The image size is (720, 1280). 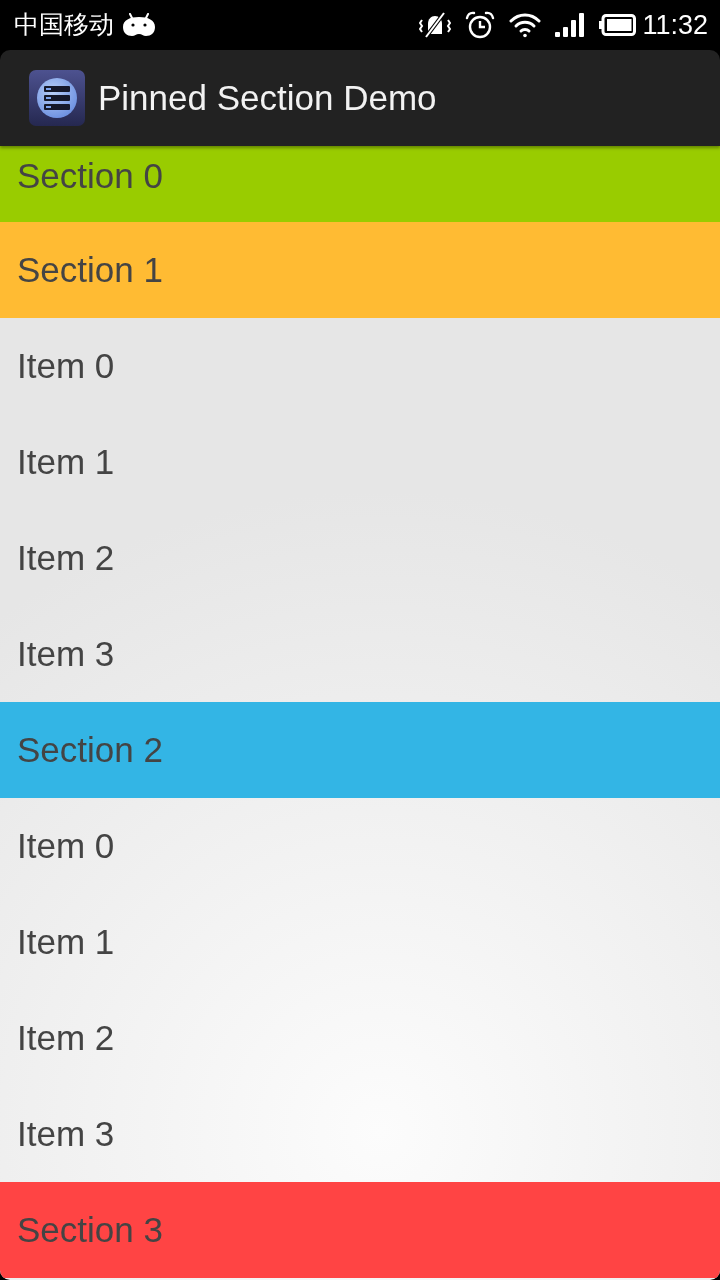 I want to click on android-icon, so click(x=139, y=25).